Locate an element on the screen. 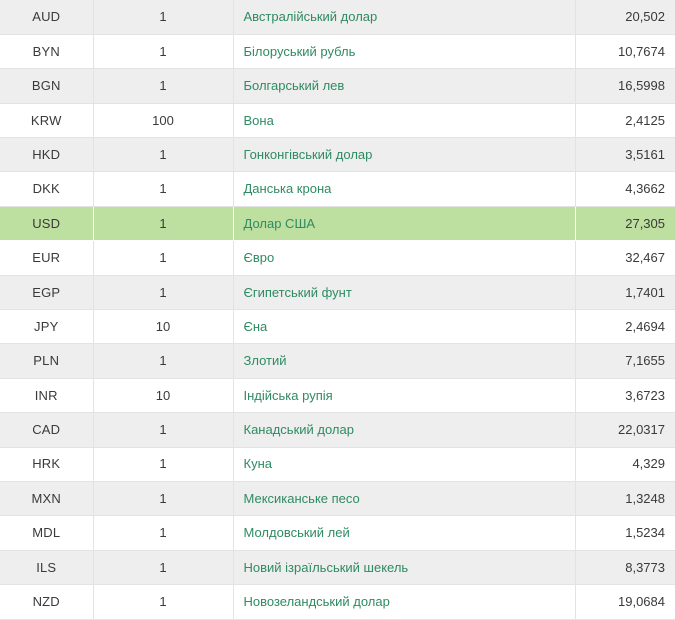 The height and width of the screenshot is (620, 675). currency-code-cell: NZD is located at coordinates (47, 602).